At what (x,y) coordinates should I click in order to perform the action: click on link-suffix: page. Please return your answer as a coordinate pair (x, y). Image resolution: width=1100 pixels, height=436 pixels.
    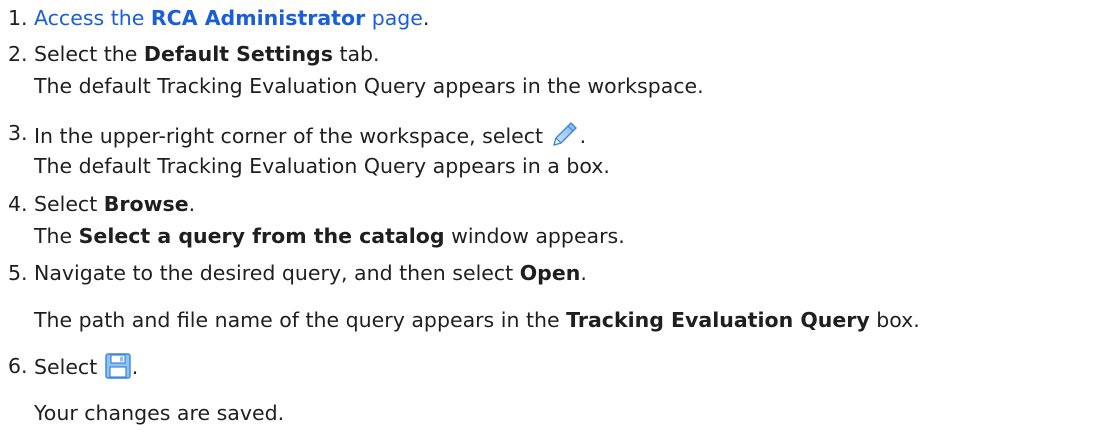
    Looking at the image, I should click on (394, 18).